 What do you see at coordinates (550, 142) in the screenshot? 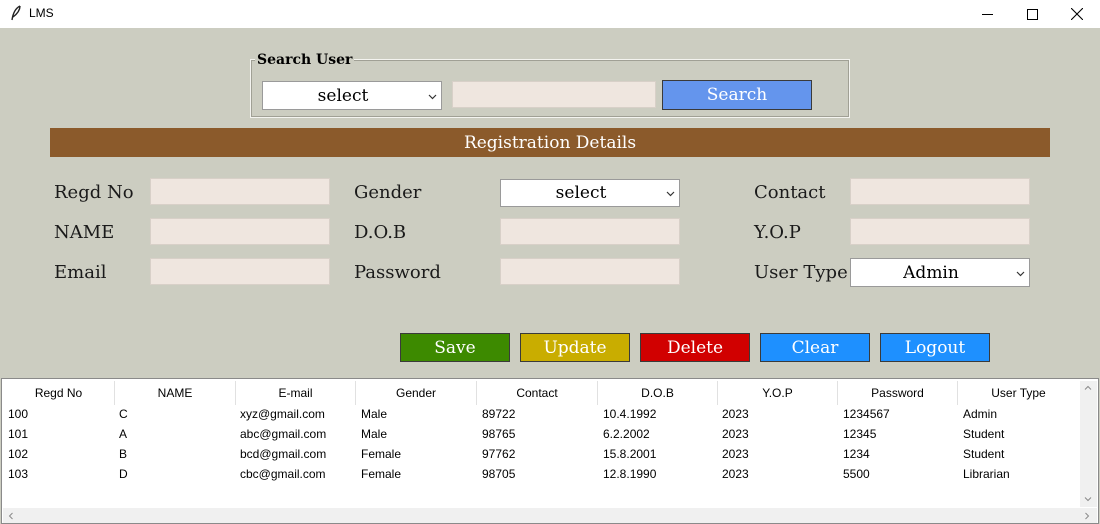
I see `registration-details-header: Registration Details` at bounding box center [550, 142].